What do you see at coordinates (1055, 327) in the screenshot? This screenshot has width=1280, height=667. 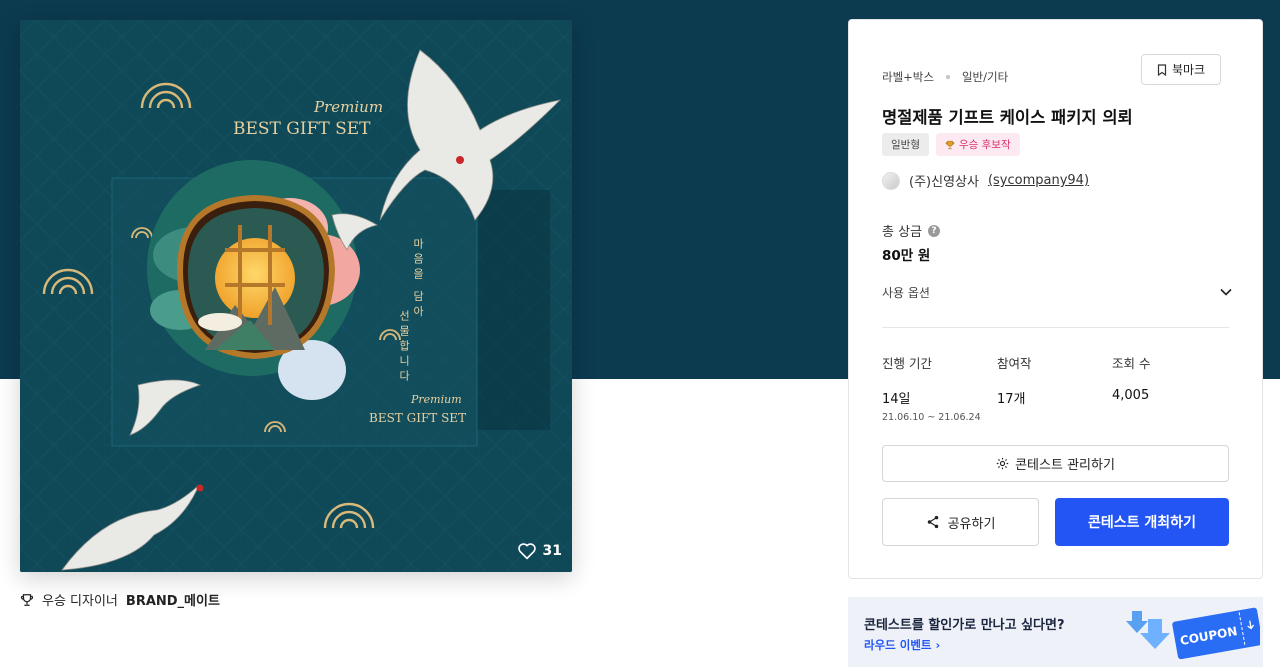 I see `divider` at bounding box center [1055, 327].